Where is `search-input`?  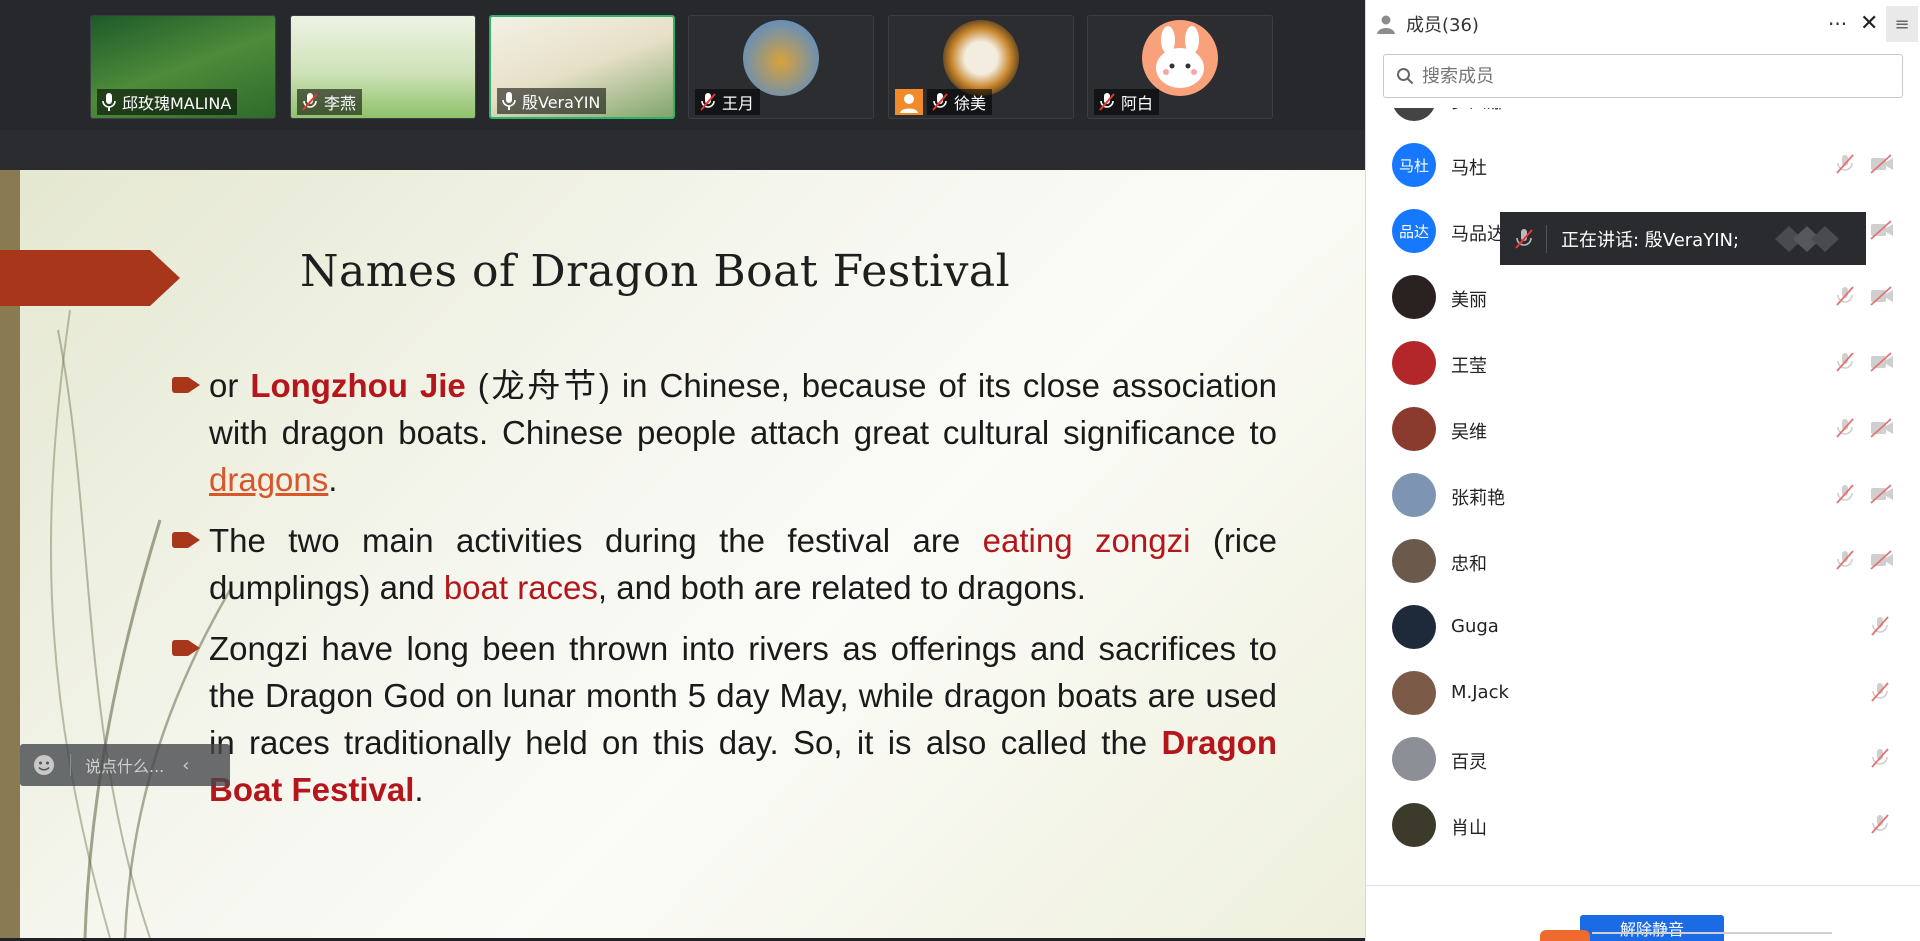
search-input is located at coordinates (1652, 76).